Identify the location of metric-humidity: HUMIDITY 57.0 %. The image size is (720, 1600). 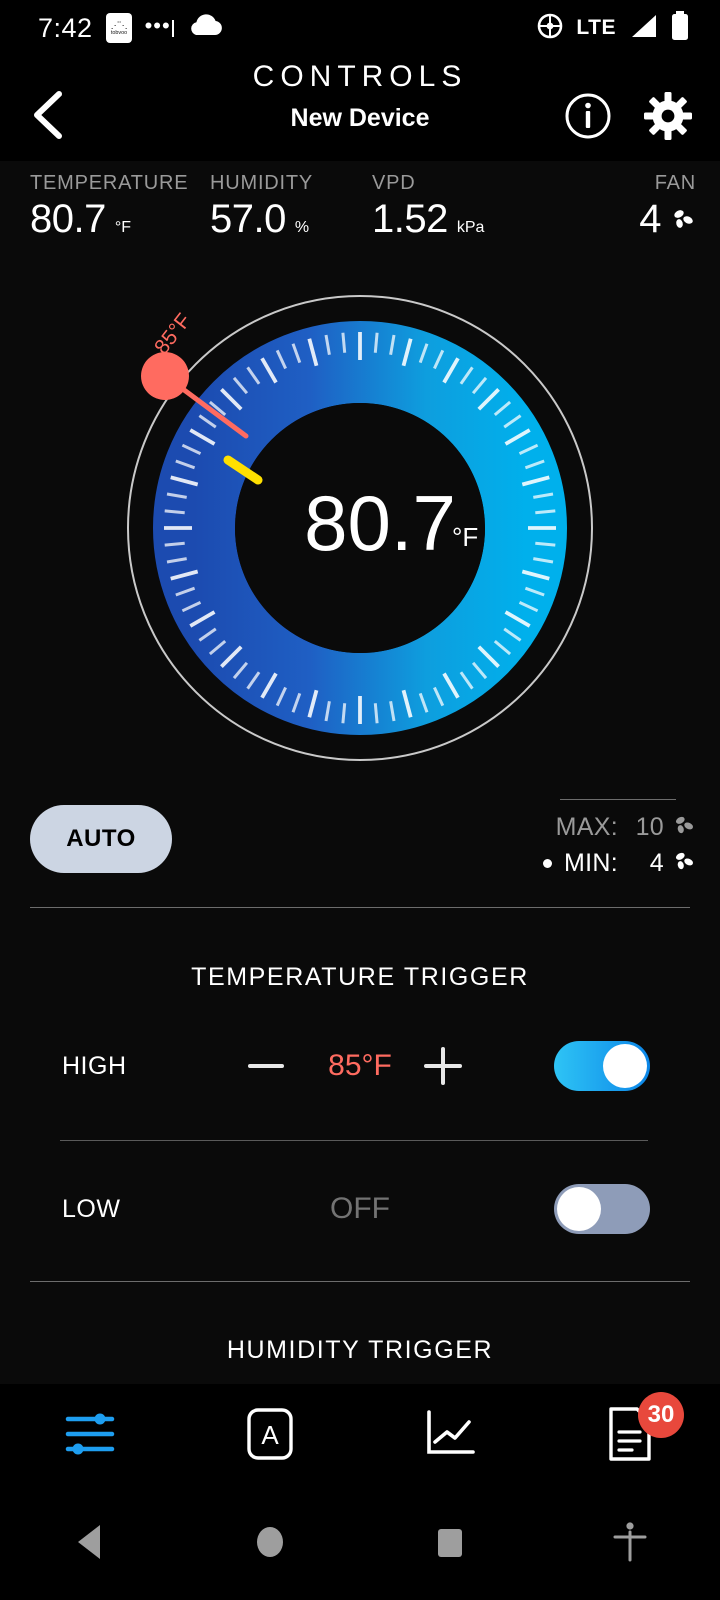
(261, 207).